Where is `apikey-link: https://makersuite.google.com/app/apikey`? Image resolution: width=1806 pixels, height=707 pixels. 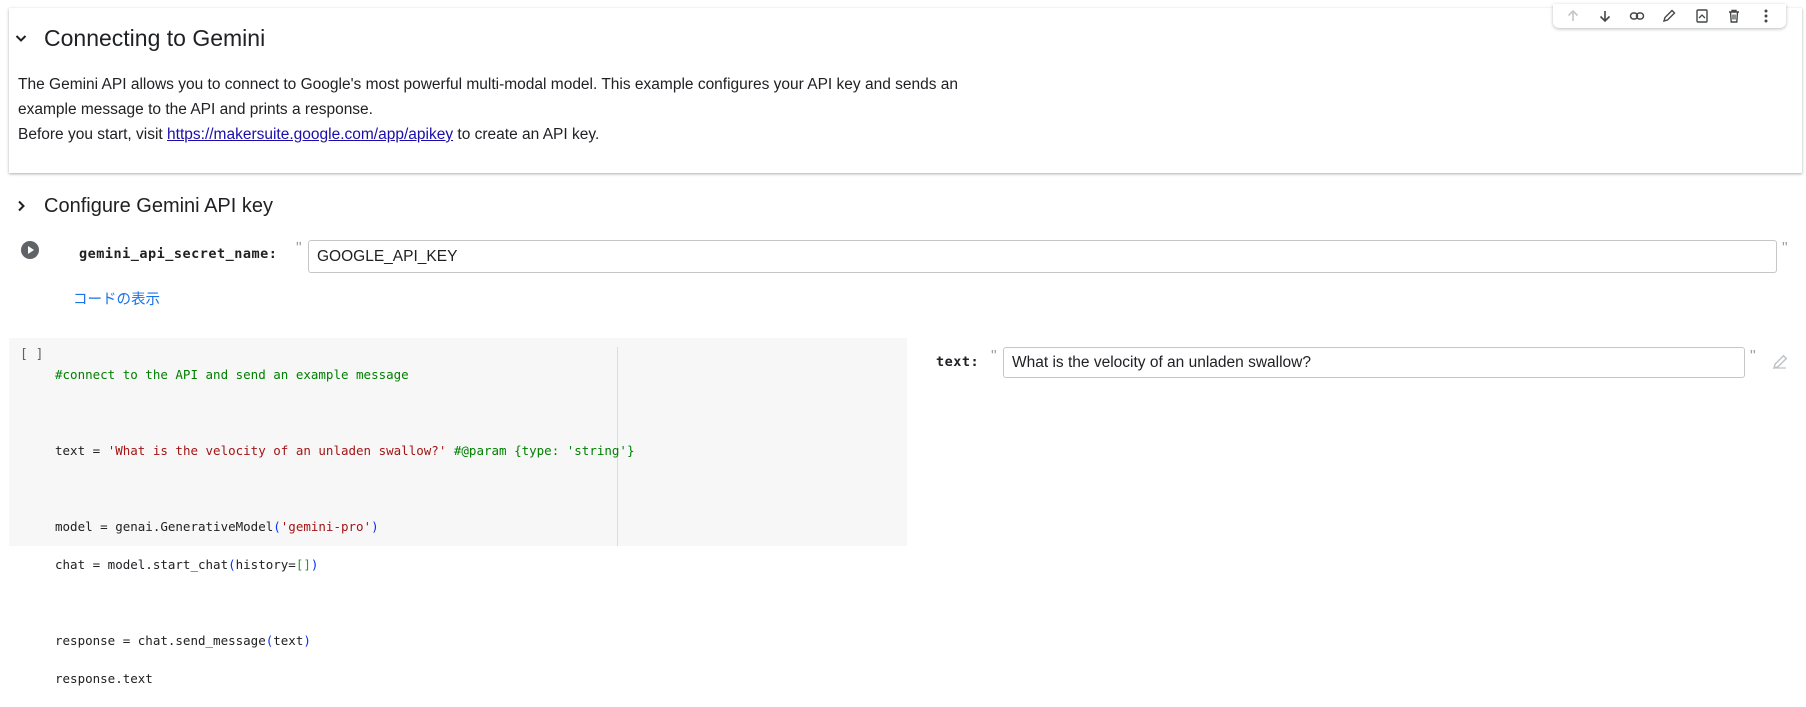
apikey-link: https://makersuite.google.com/app/apikey is located at coordinates (310, 134).